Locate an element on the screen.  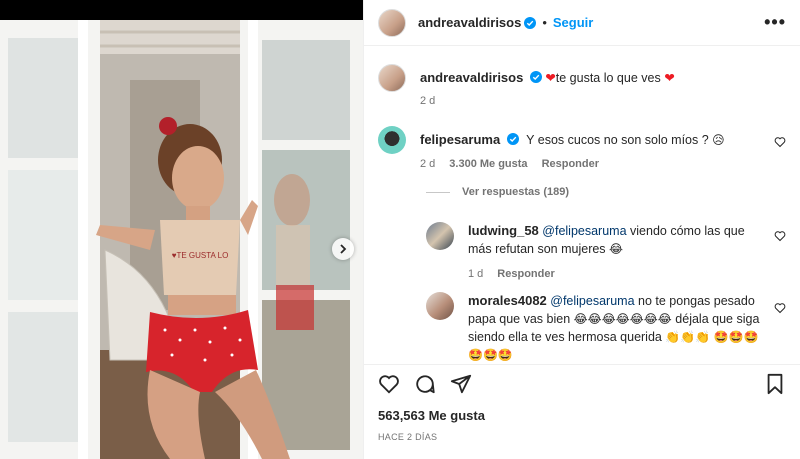
post-actions-bar is located at coordinates (582, 383).